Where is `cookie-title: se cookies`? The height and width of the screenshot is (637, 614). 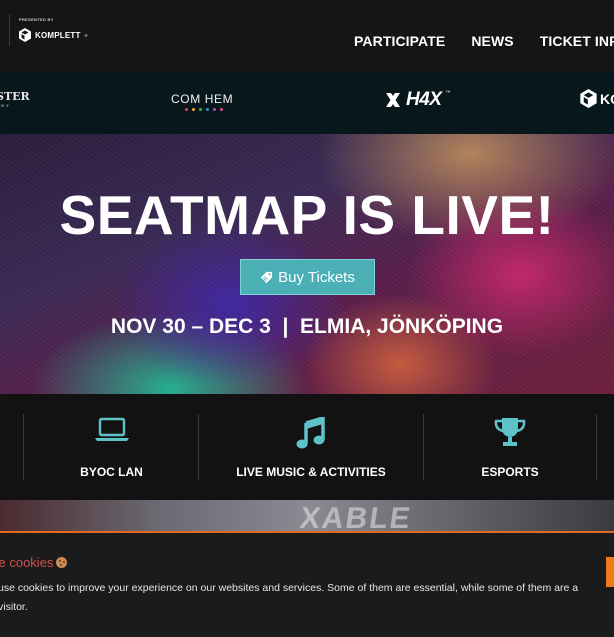
cookie-title: se cookies is located at coordinates (34, 562).